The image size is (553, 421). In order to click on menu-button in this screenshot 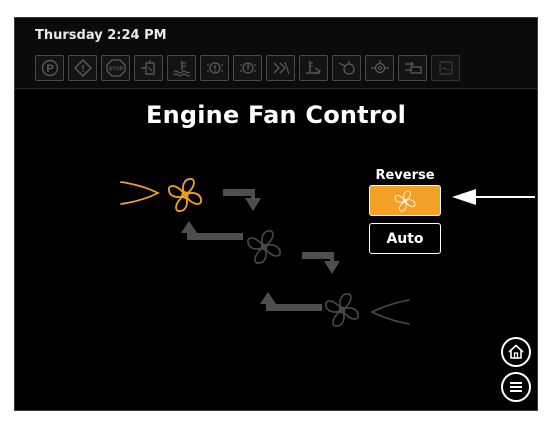, I will do `click(516, 387)`.